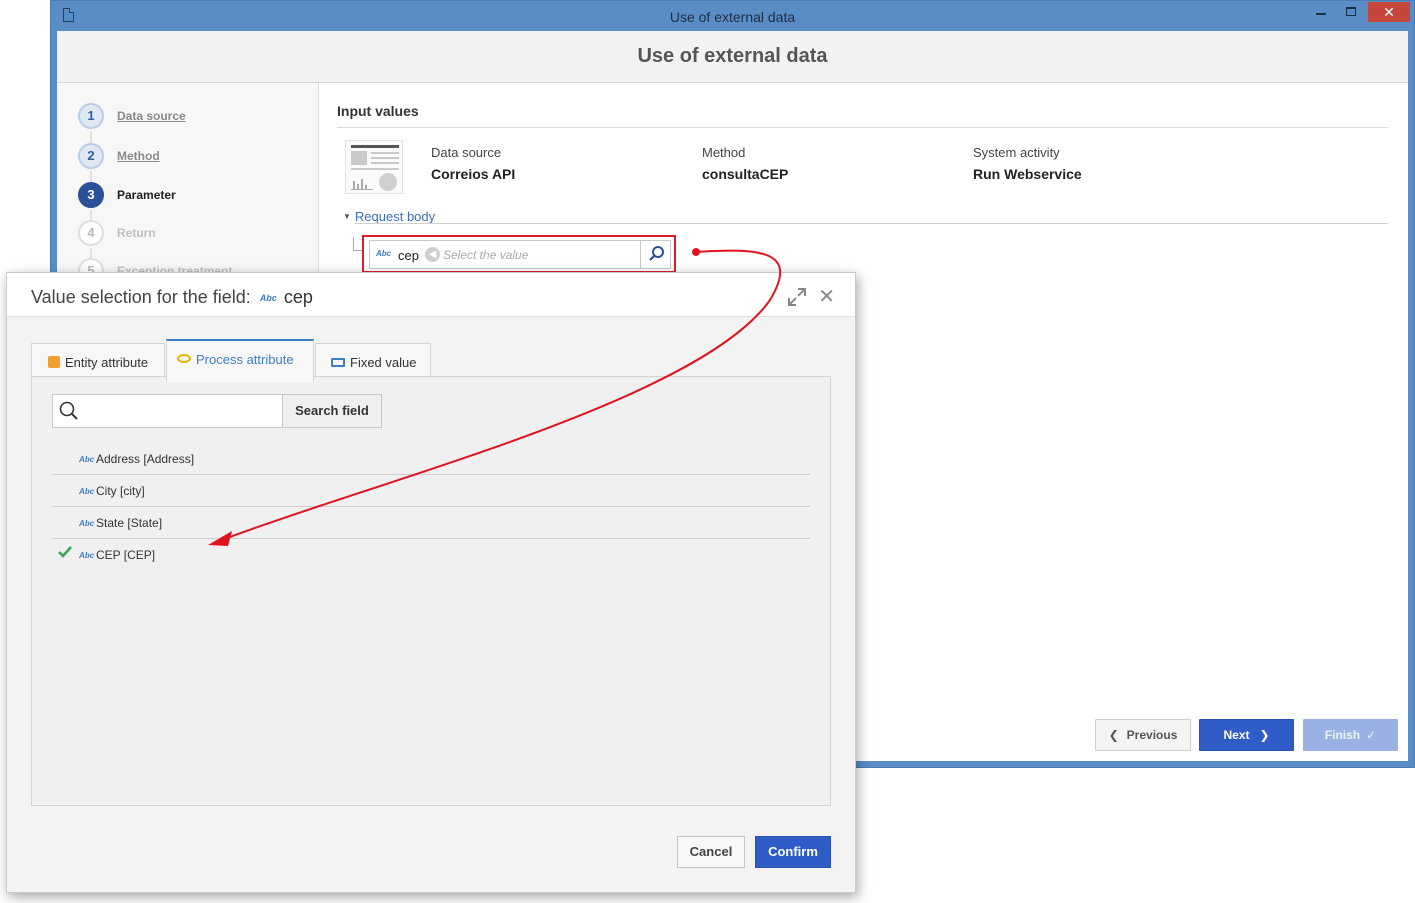  I want to click on request-body-toggle: ▼ Request body, so click(389, 216).